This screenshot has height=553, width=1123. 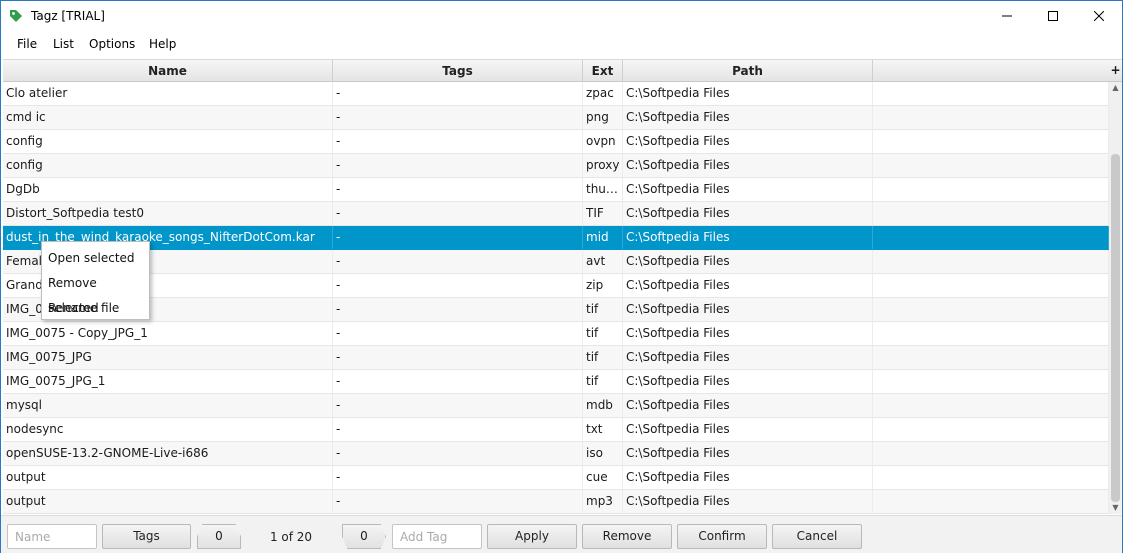 I want to click on close-icon, so click(x=1099, y=16).